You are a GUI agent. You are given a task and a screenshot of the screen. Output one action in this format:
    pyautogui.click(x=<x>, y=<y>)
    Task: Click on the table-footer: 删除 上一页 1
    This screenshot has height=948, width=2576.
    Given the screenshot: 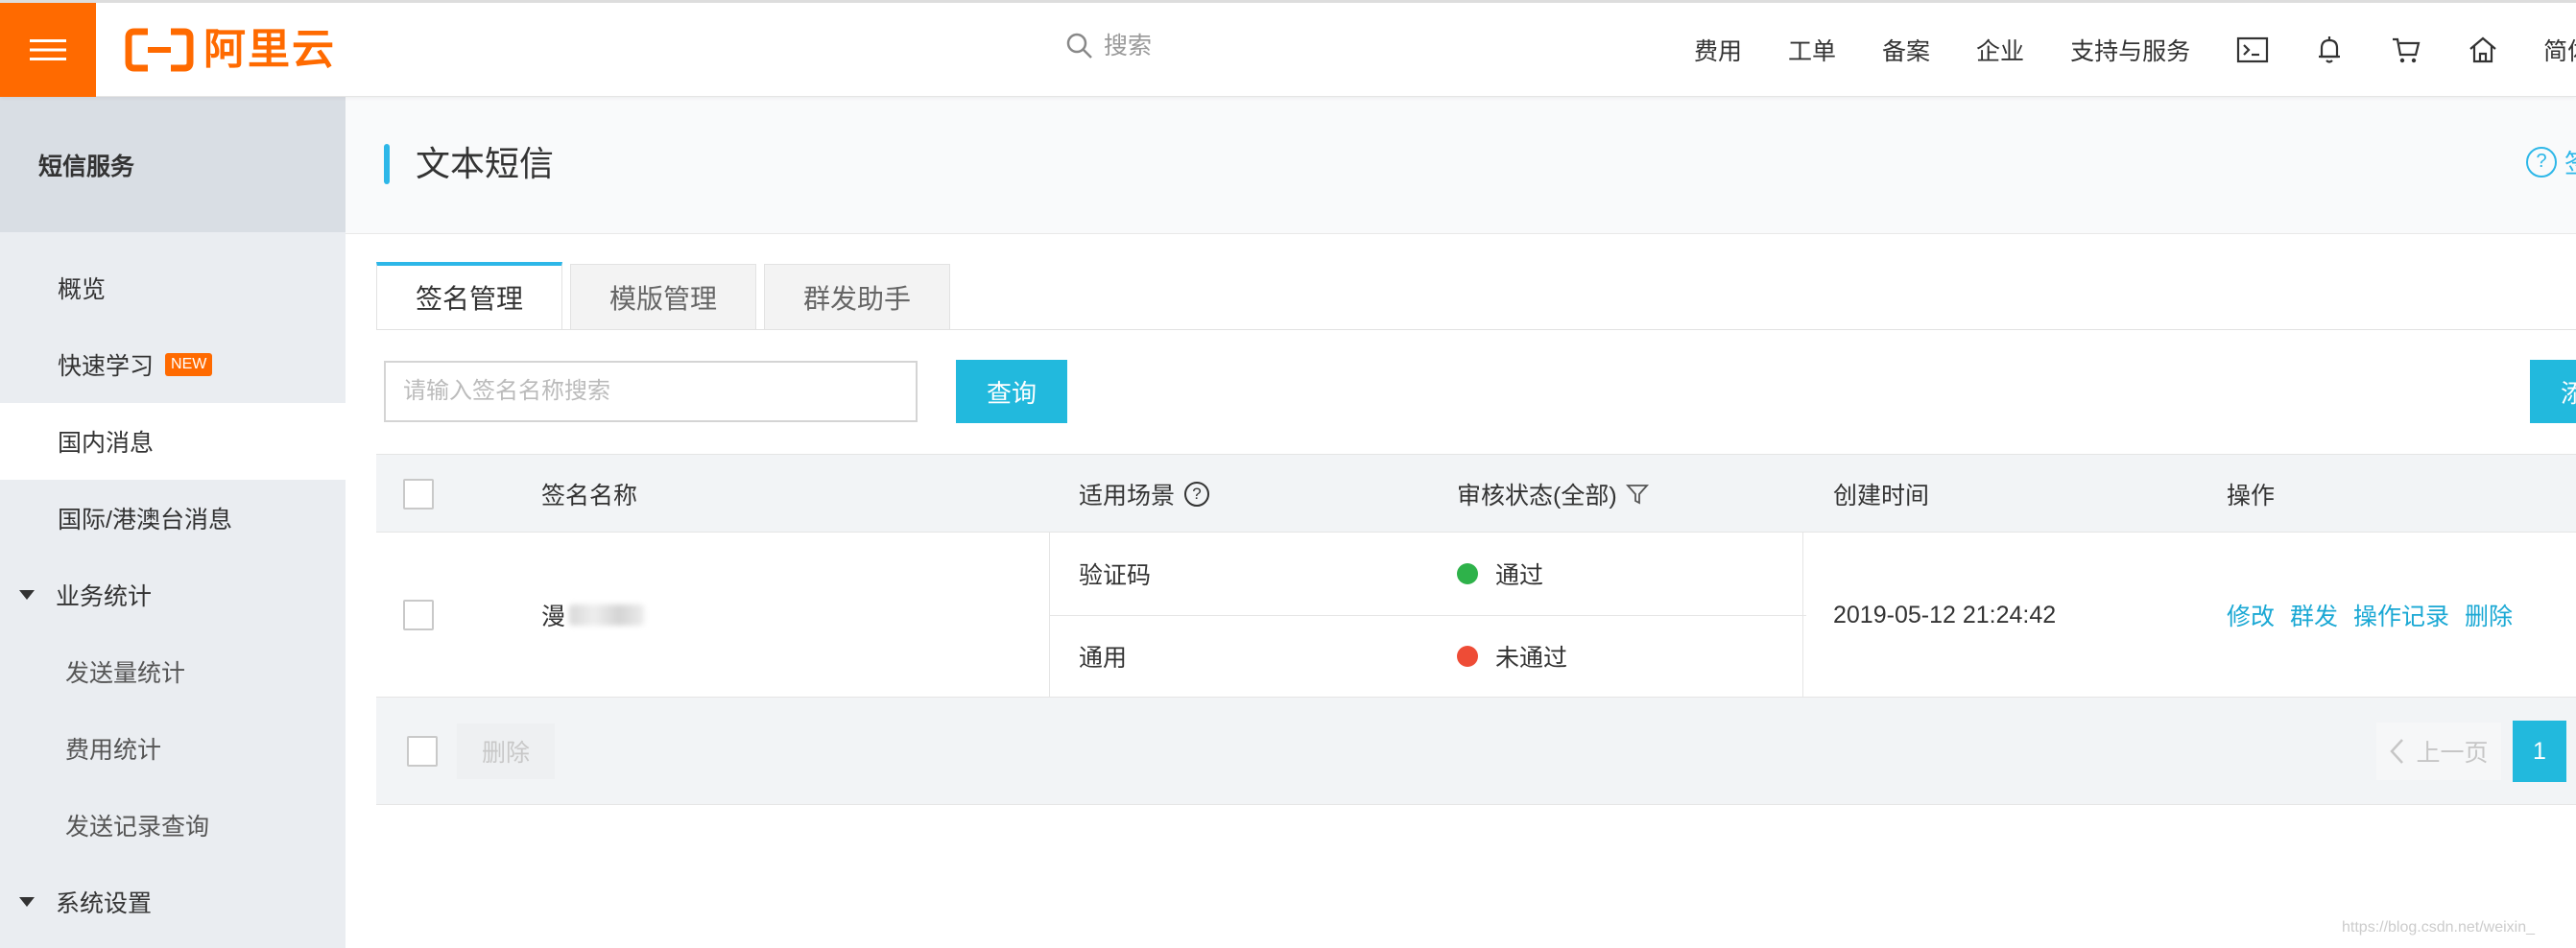 What is the action you would take?
    pyautogui.click(x=1476, y=751)
    